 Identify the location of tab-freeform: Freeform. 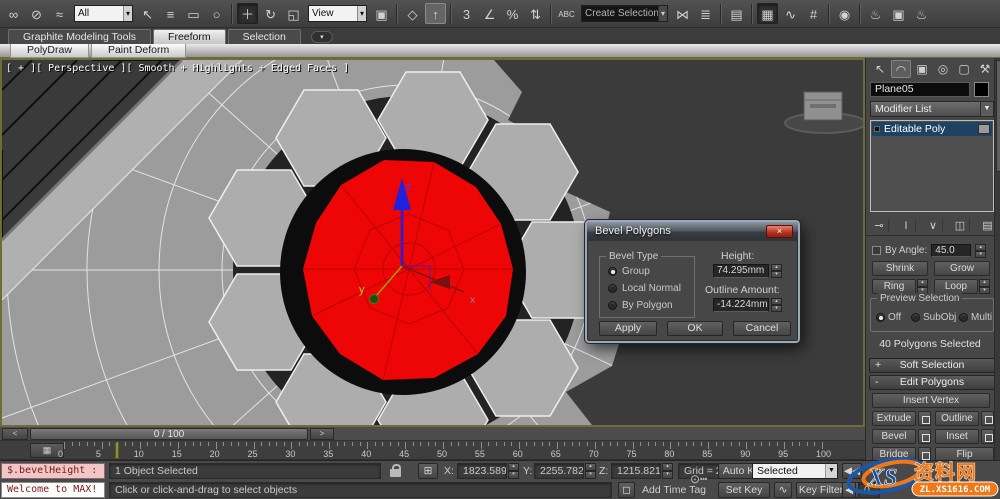
(189, 36).